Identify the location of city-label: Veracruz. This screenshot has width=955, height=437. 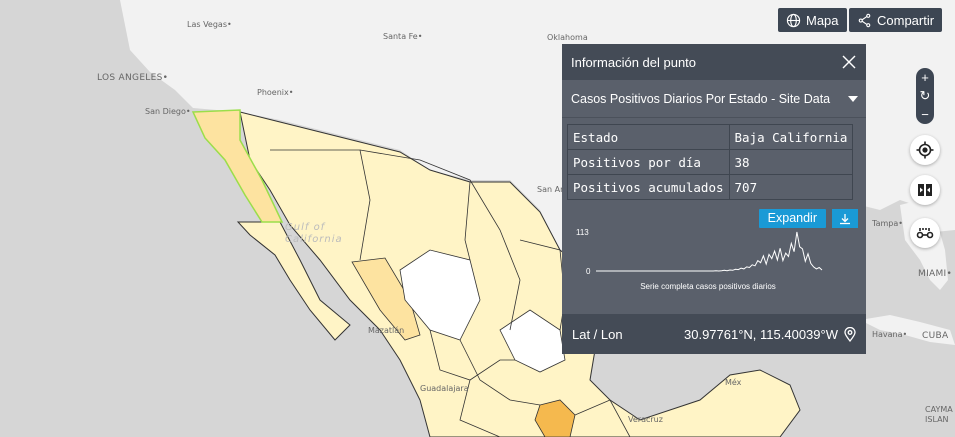
(645, 419).